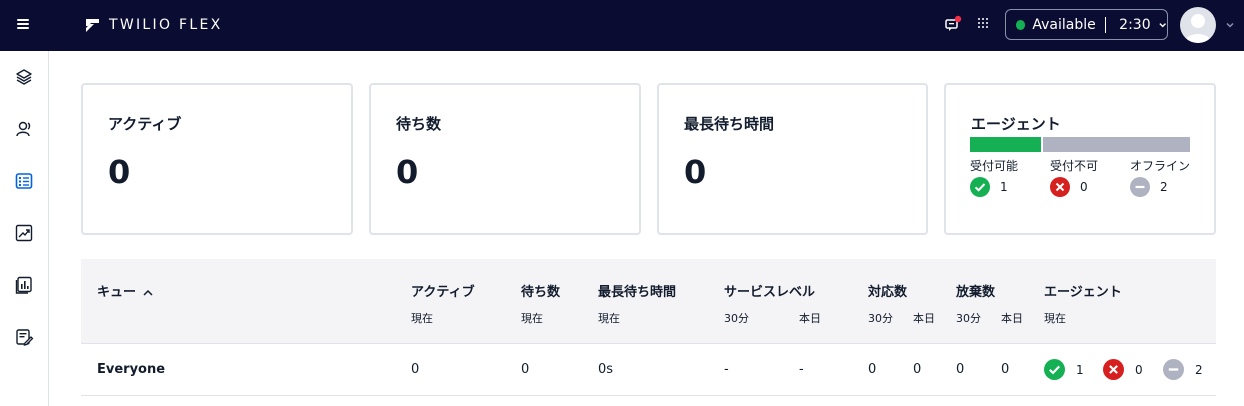 The height and width of the screenshot is (406, 1244). I want to click on handled-30min-subheader: 30分, so click(880, 318).